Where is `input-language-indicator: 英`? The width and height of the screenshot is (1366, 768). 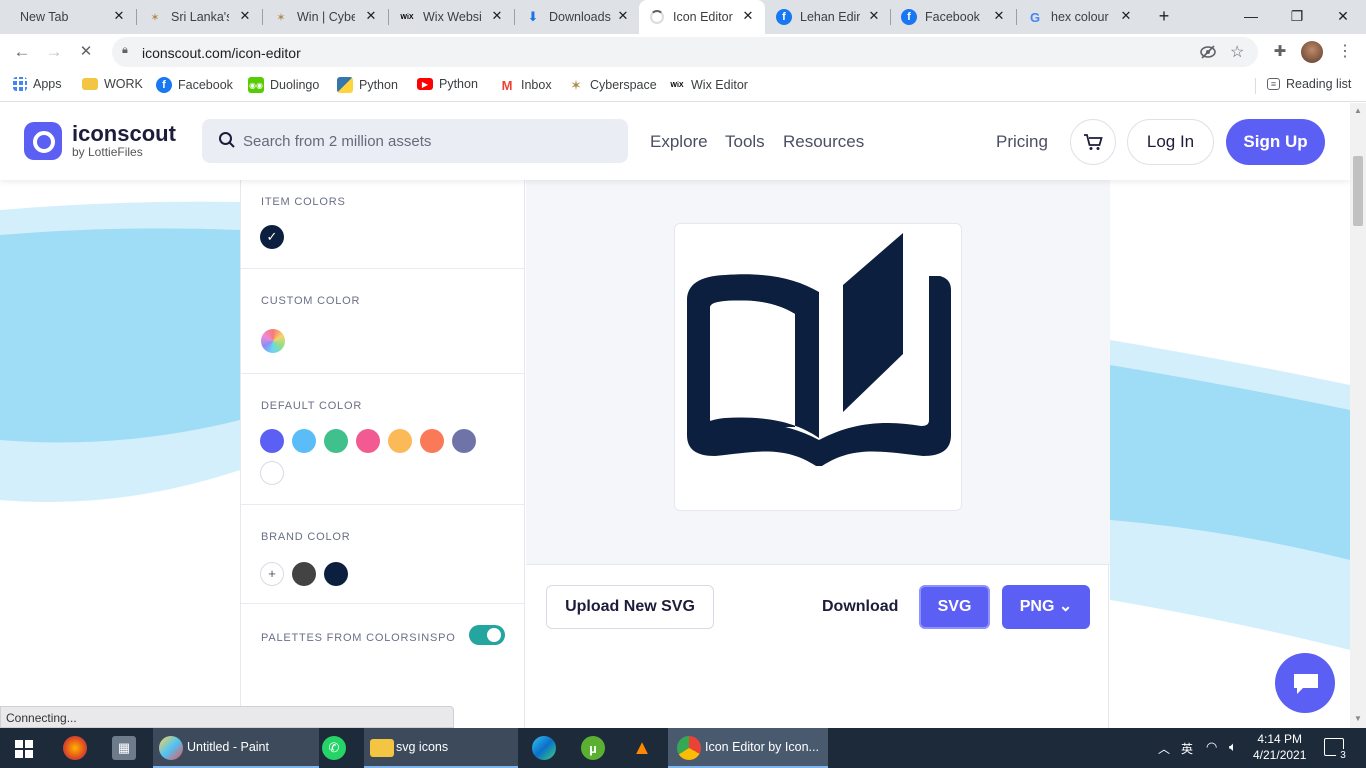 input-language-indicator: 英 is located at coordinates (1187, 748).